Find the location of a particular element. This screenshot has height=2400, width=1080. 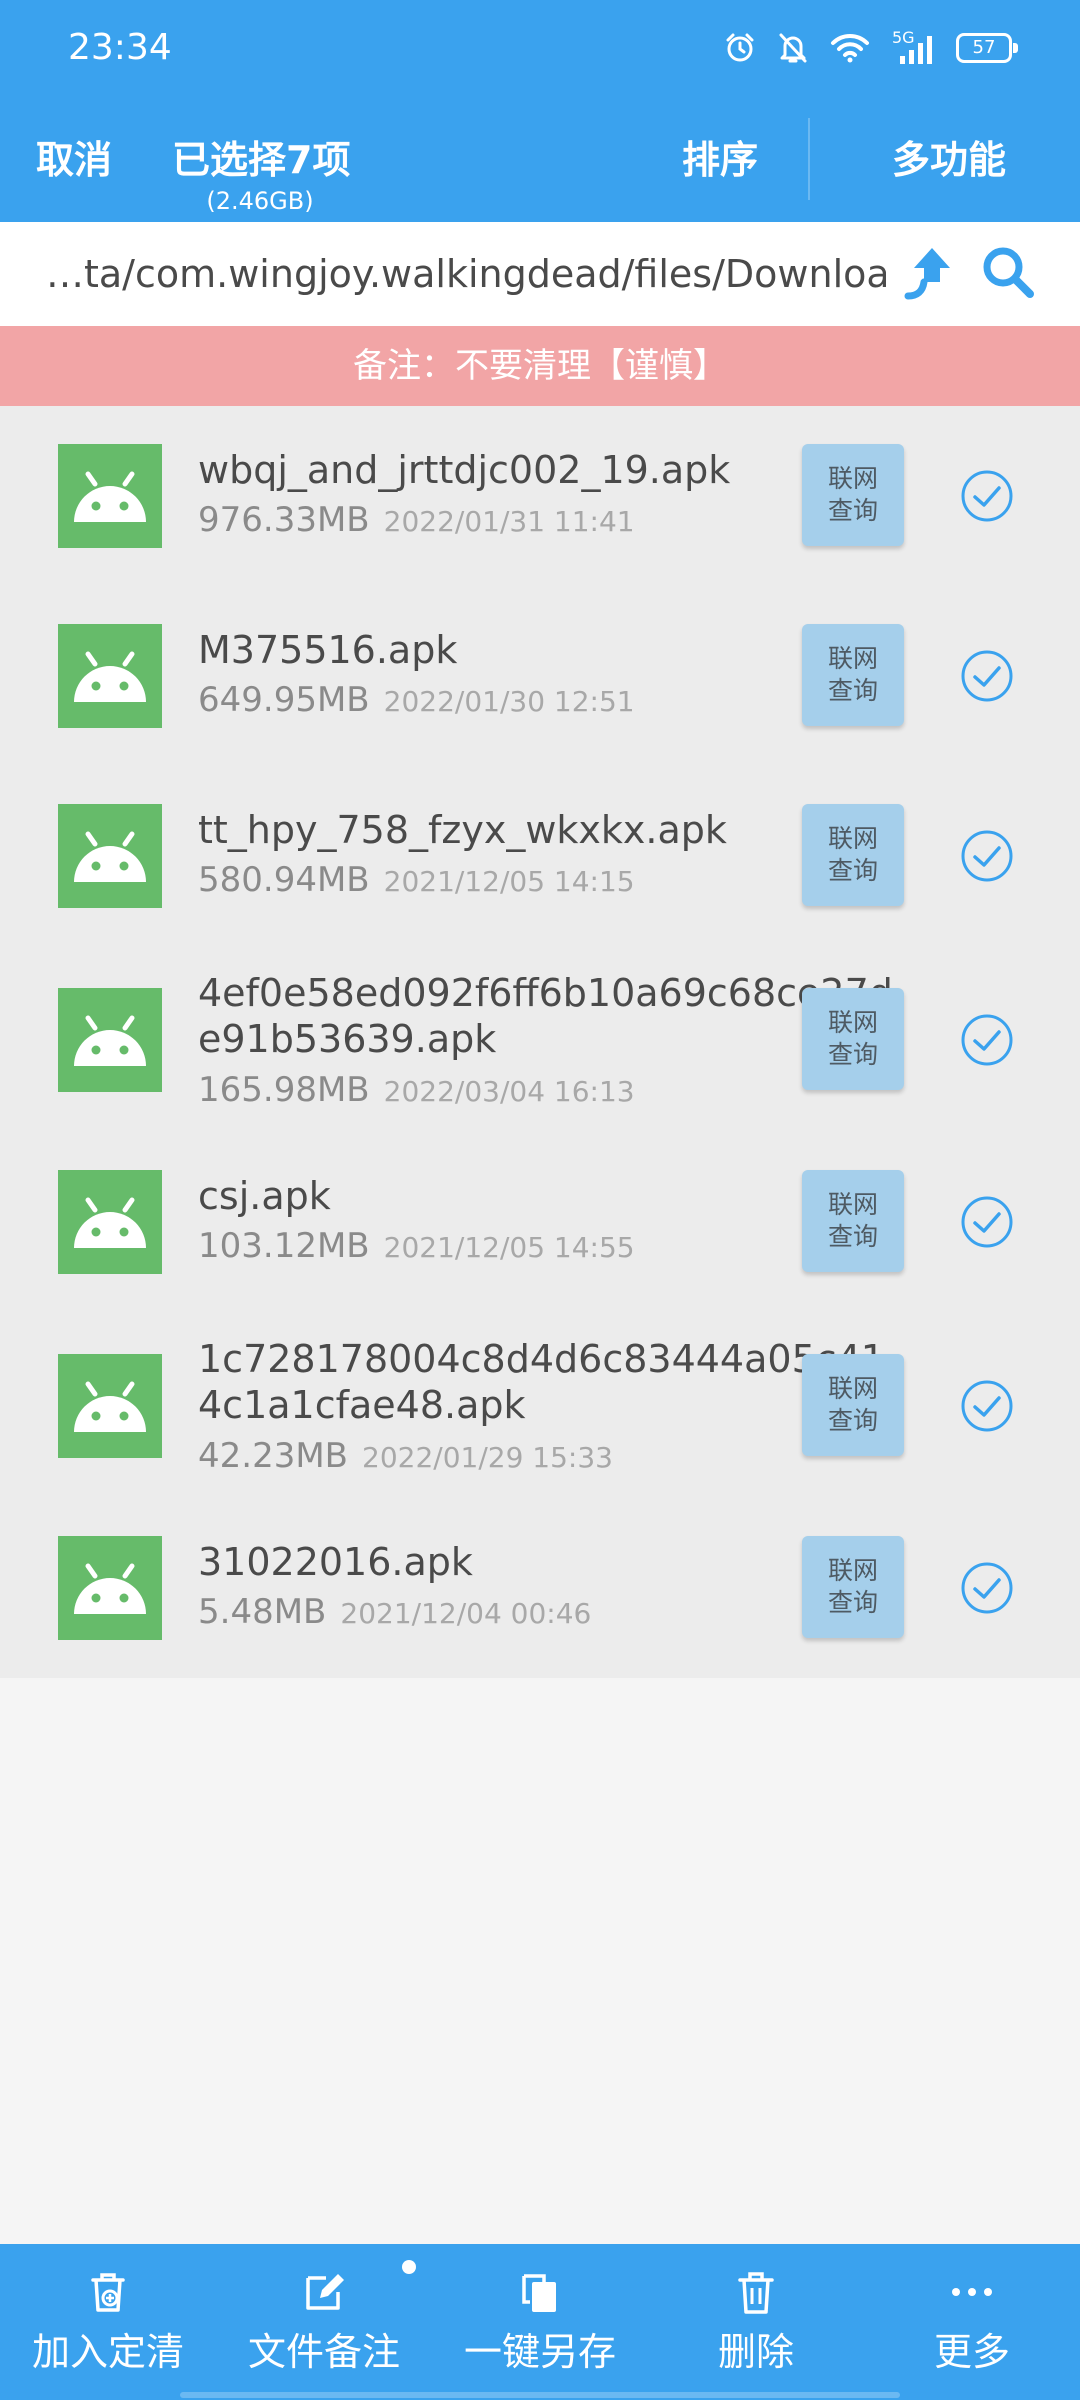

home-indicator is located at coordinates (540, 2395).